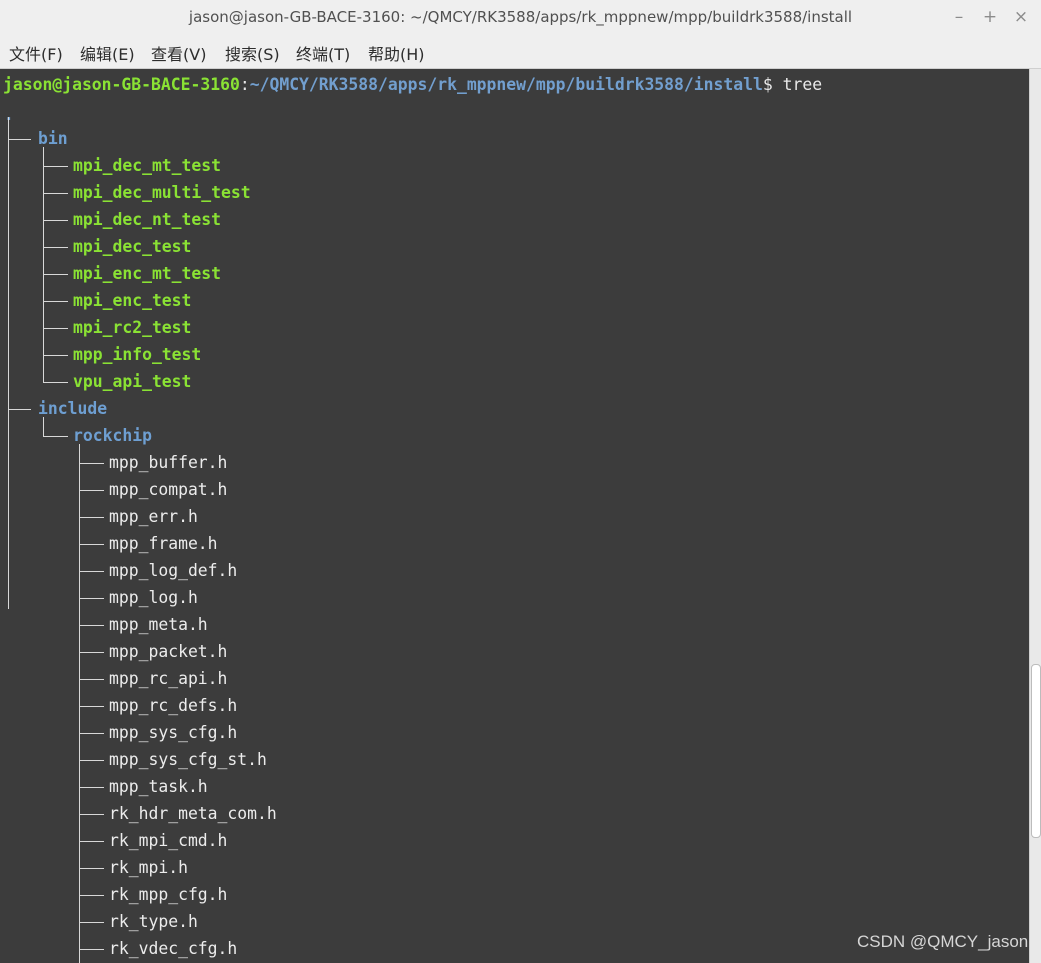 The image size is (1041, 963). I want to click on tree-file-entry: mpp_frame.h, so click(163, 543).